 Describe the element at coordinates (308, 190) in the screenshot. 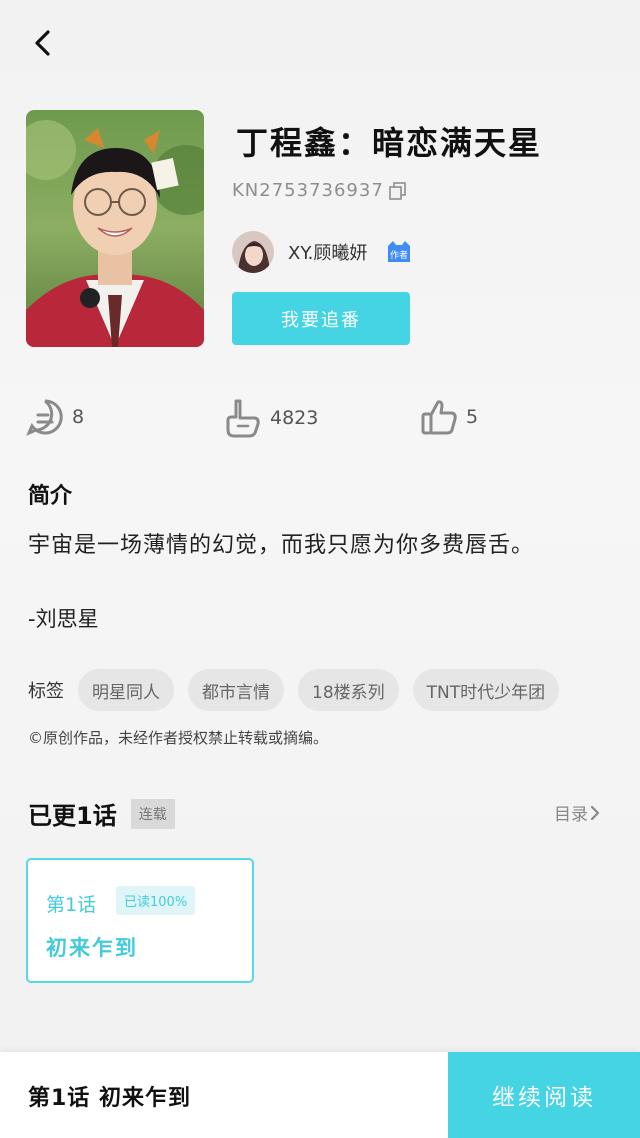

I see `book-id-text: KN2753736937` at that location.